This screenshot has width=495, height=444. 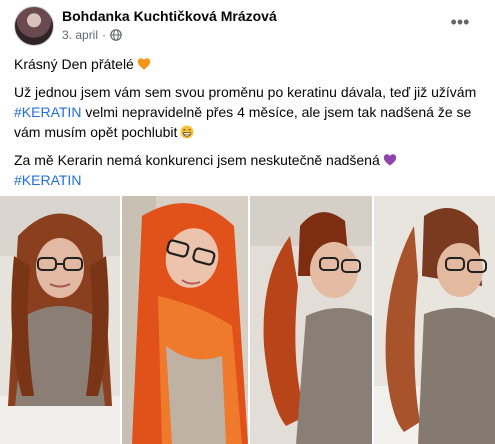 I want to click on avatar, so click(x=34, y=26).